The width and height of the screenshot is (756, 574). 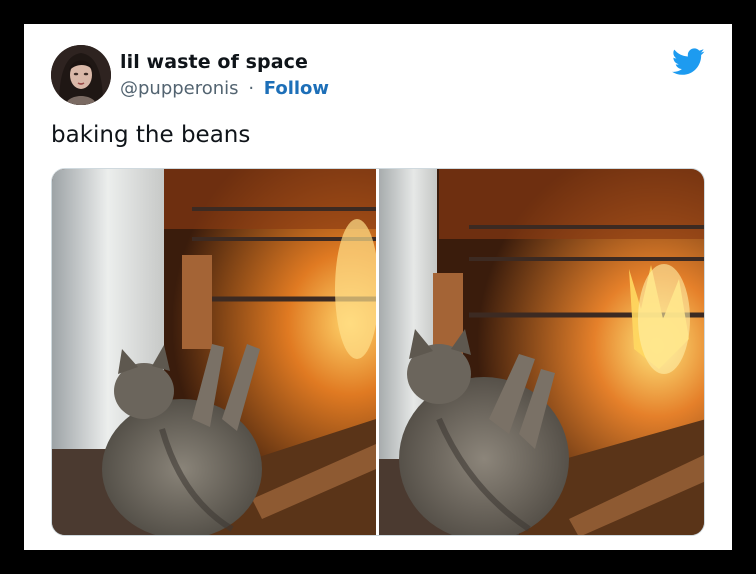 What do you see at coordinates (688, 62) in the screenshot?
I see `twitter-bird-icon` at bounding box center [688, 62].